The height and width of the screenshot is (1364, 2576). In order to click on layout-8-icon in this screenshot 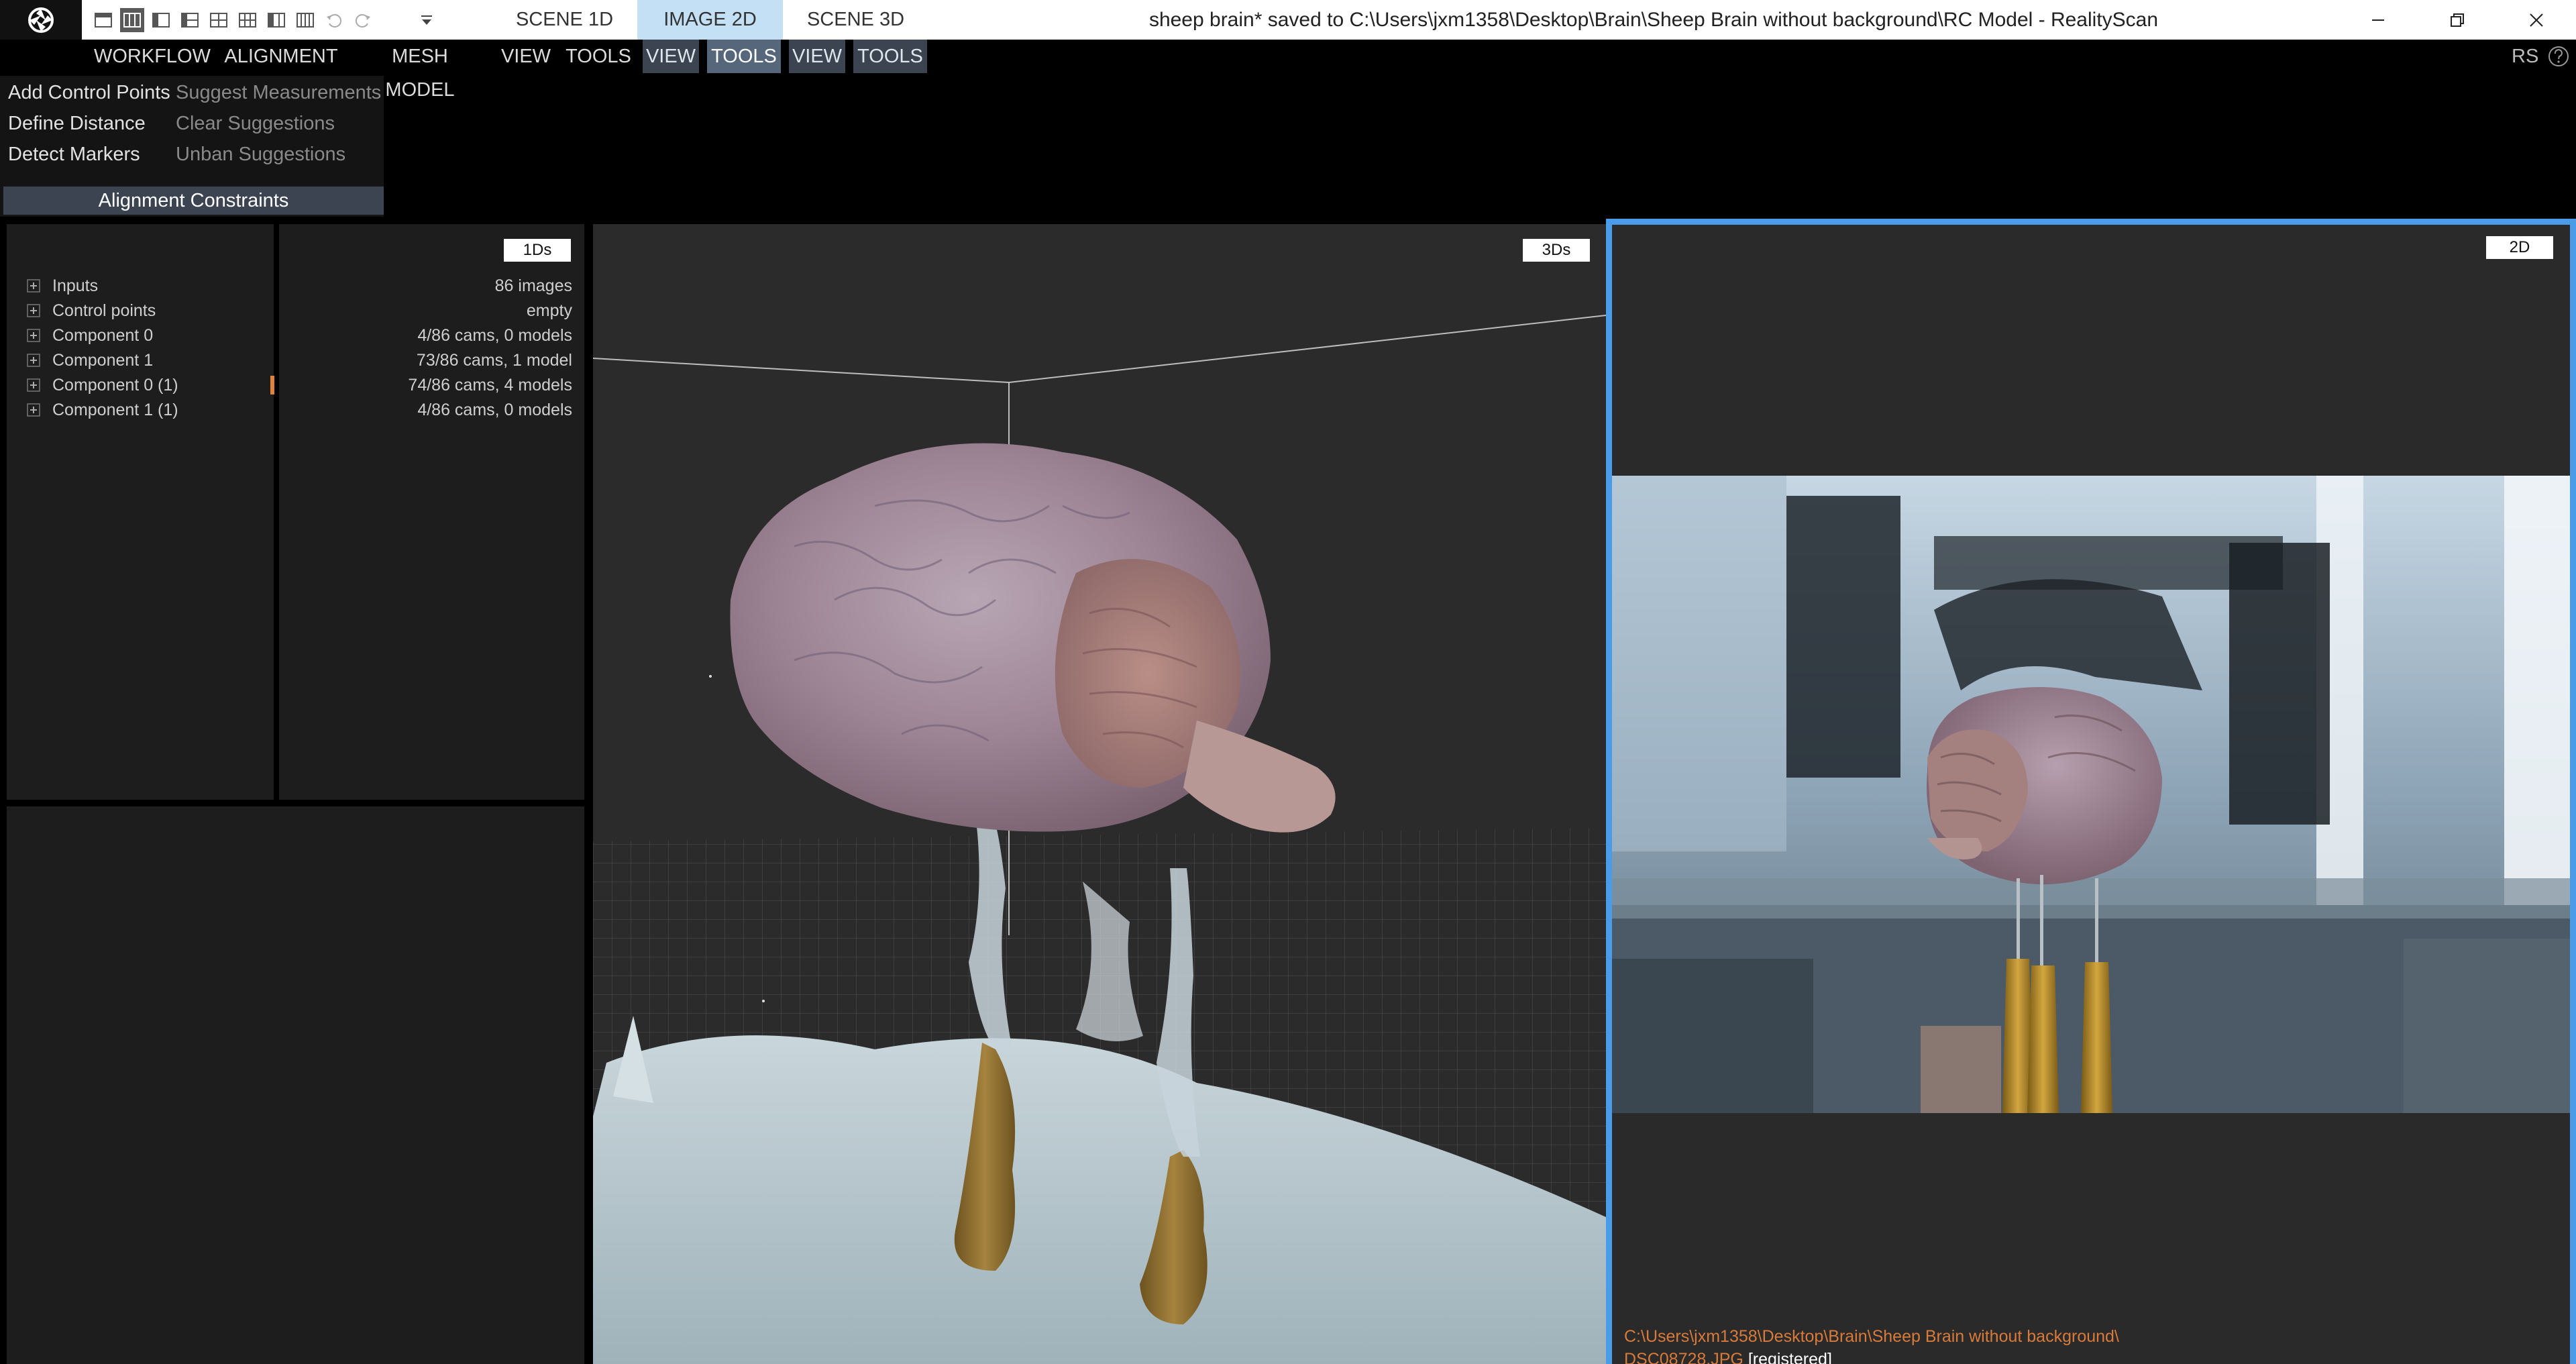, I will do `click(305, 20)`.